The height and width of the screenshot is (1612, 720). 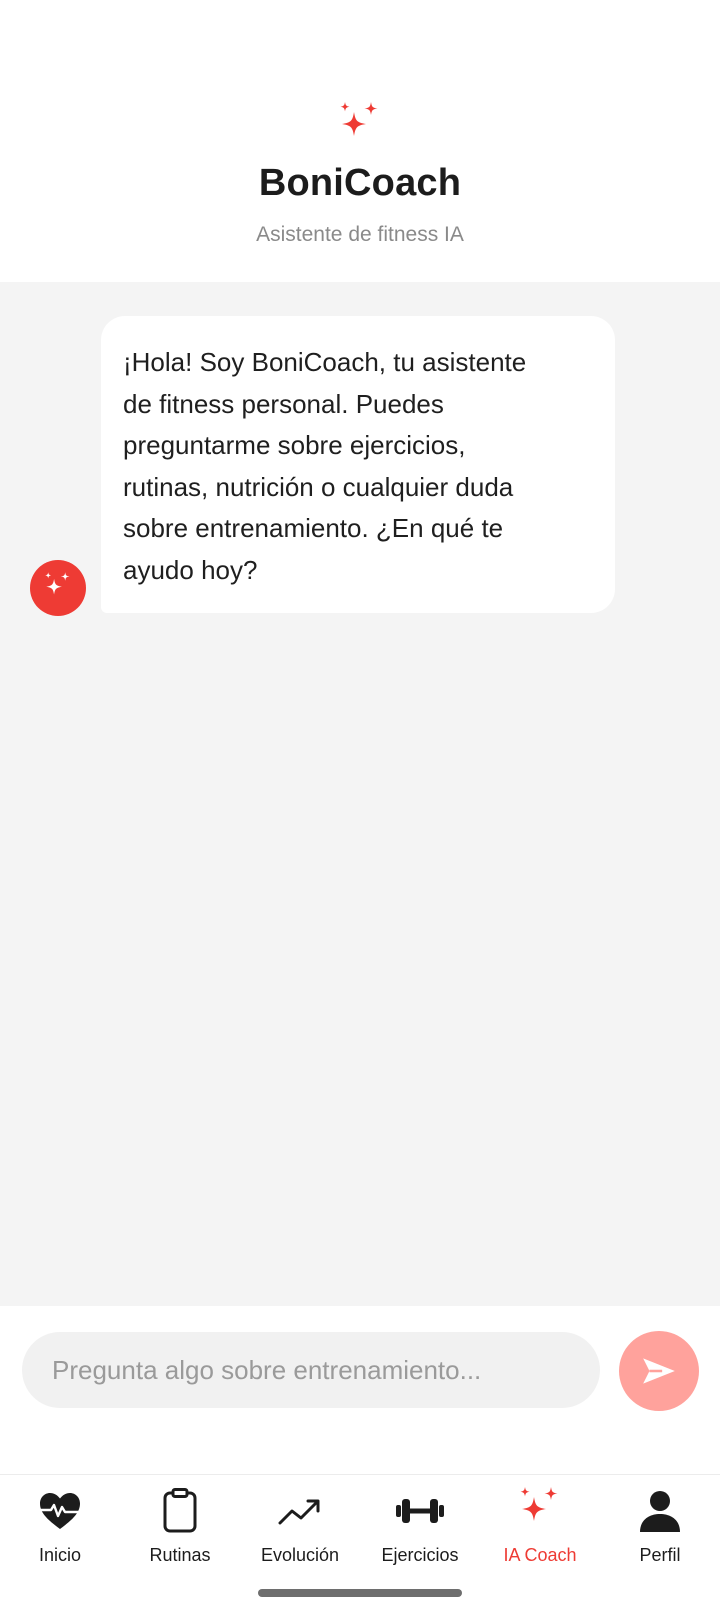 What do you see at coordinates (190, 569) in the screenshot?
I see `message-line: ayudo hoy?` at bounding box center [190, 569].